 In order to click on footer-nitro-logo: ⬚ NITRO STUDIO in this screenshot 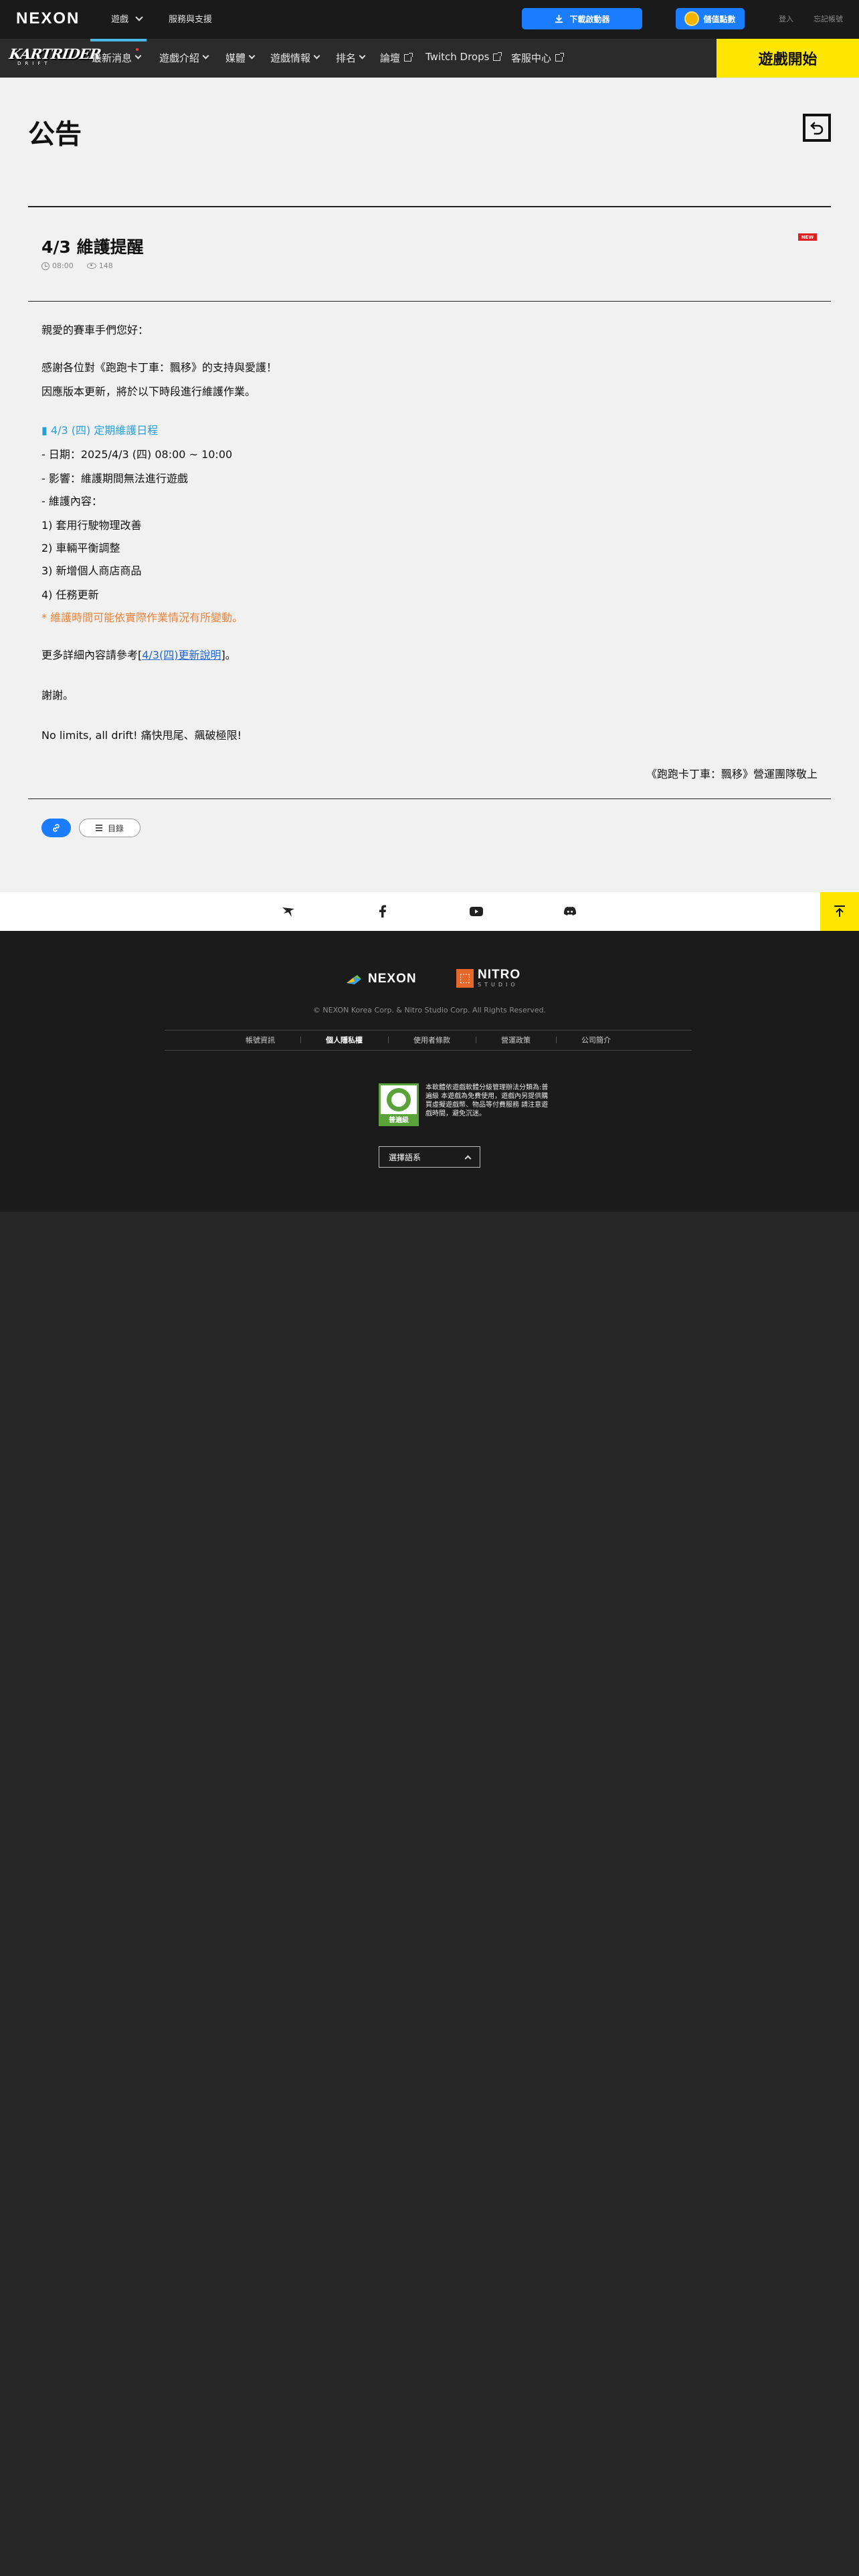, I will do `click(488, 978)`.